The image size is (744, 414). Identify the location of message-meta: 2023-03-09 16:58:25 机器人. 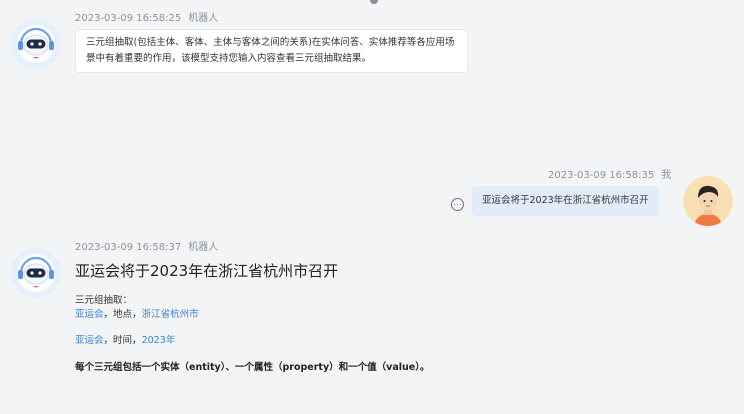
(146, 16).